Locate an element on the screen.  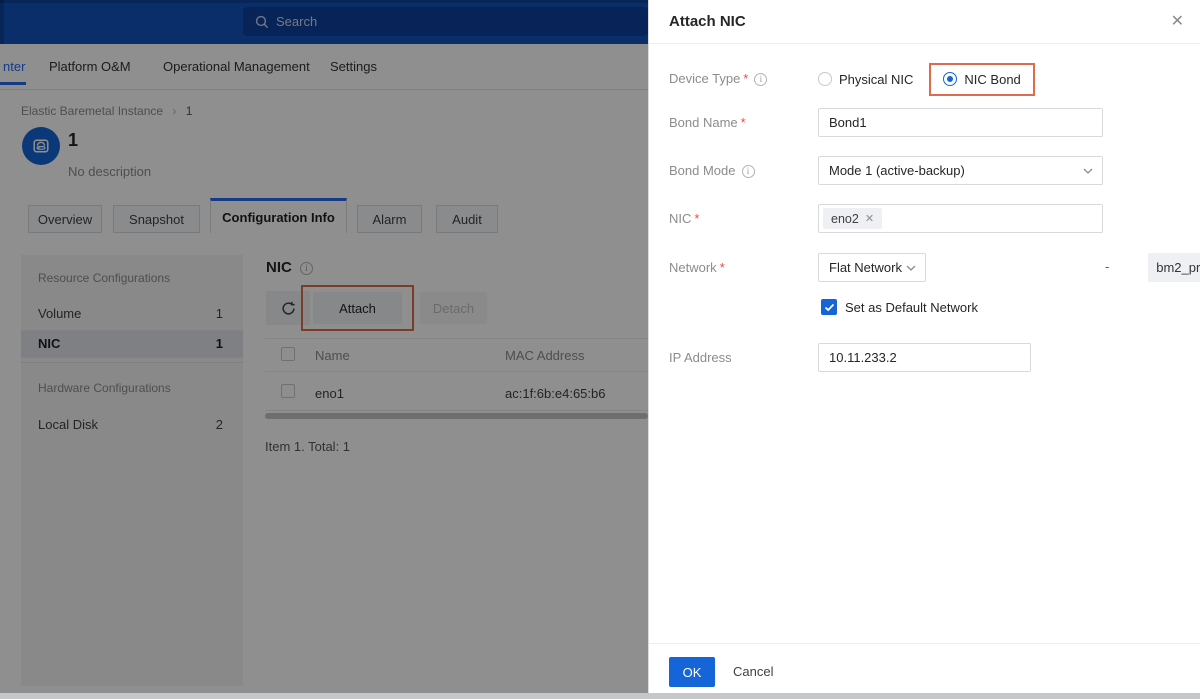
drawer-header: Attach NIC ✕ is located at coordinates (924, 22).